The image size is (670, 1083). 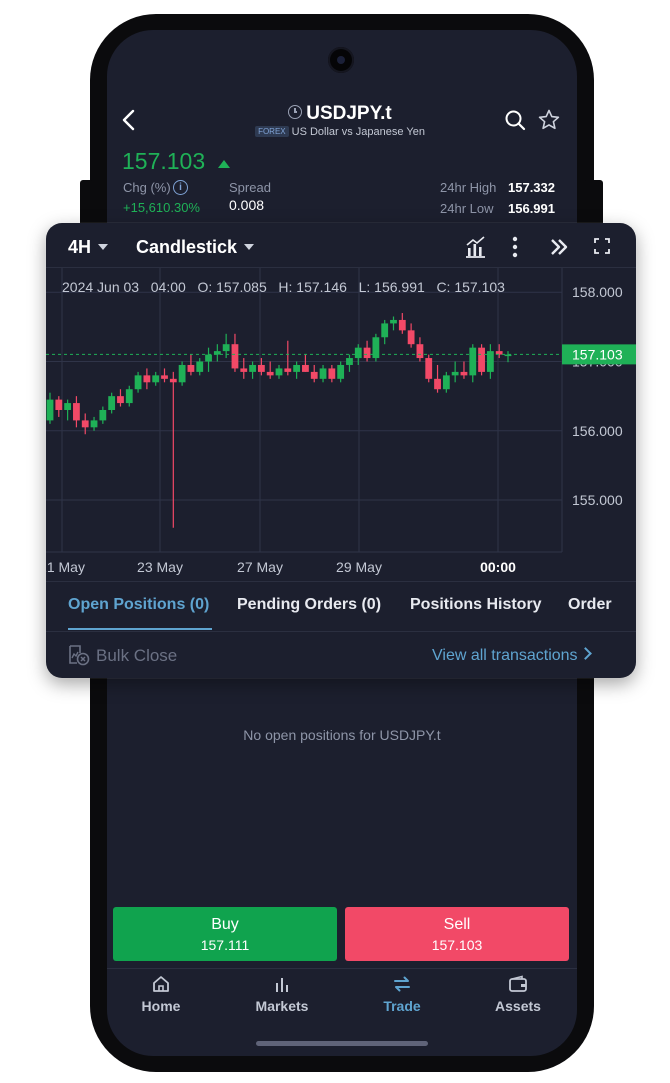 What do you see at coordinates (225, 934) in the screenshot?
I see `buy-button: Buy 157.111` at bounding box center [225, 934].